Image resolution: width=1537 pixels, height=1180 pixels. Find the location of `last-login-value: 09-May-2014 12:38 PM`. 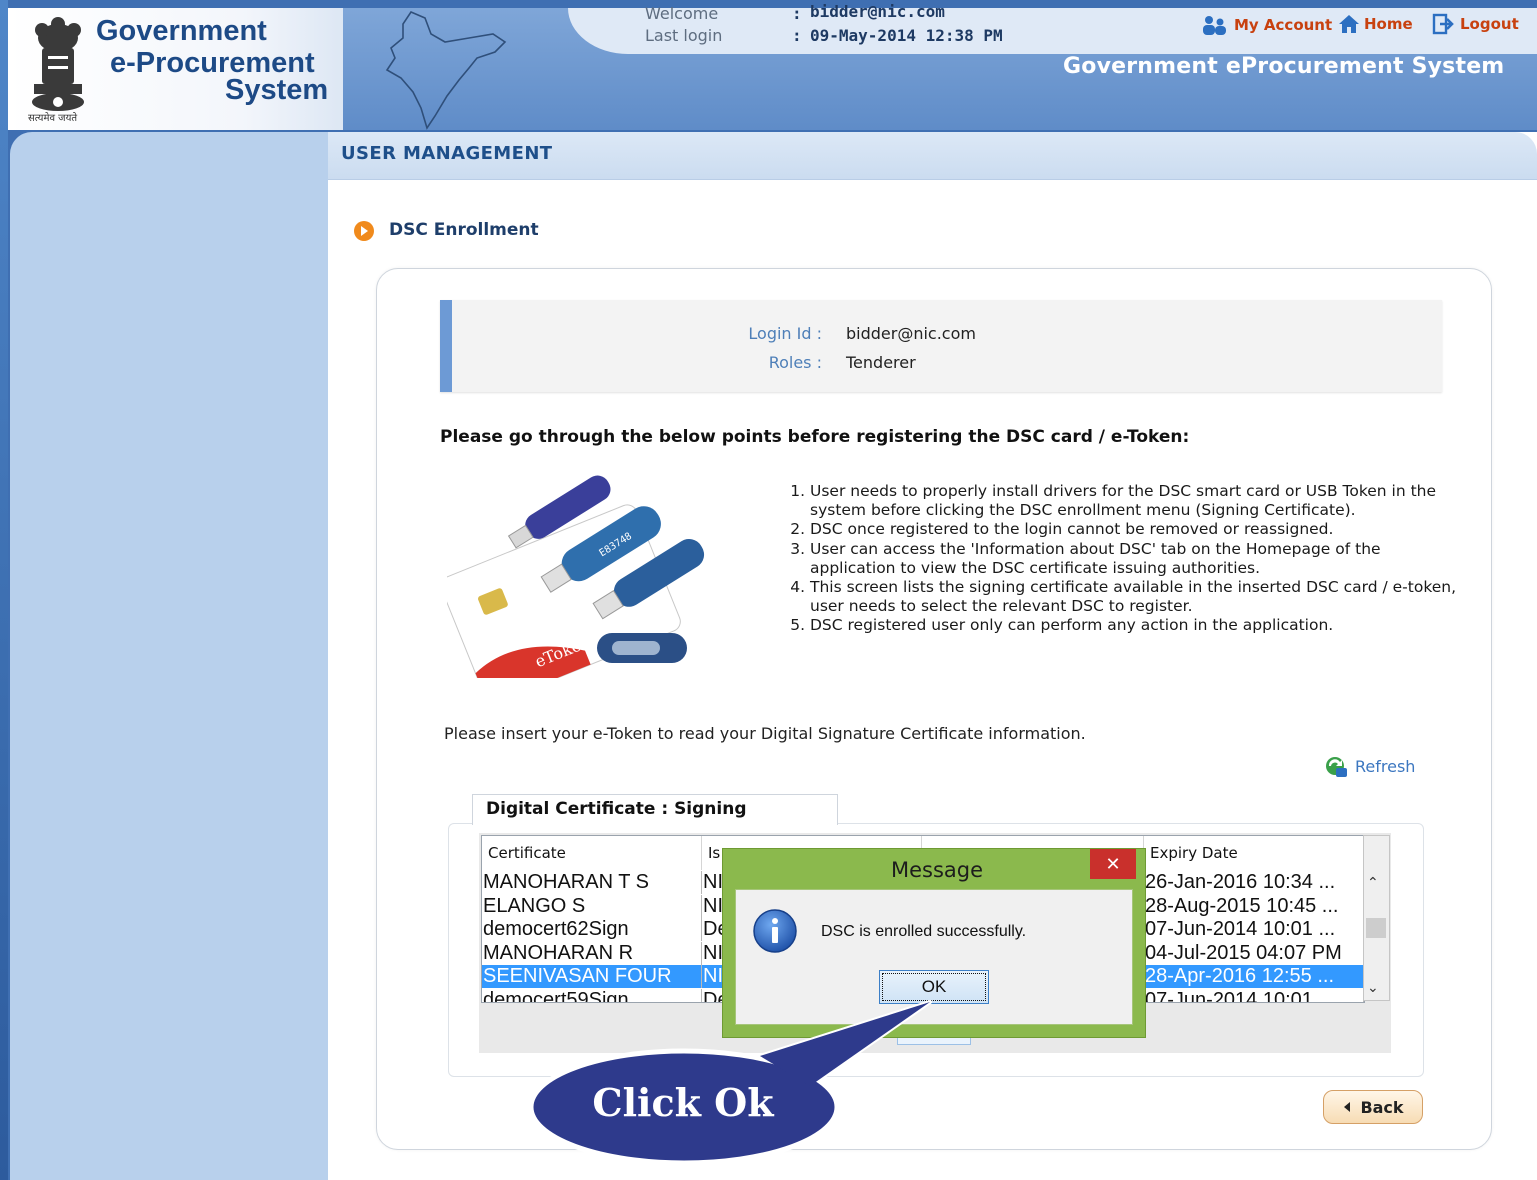

last-login-value: 09-May-2014 12:38 PM is located at coordinates (906, 35).